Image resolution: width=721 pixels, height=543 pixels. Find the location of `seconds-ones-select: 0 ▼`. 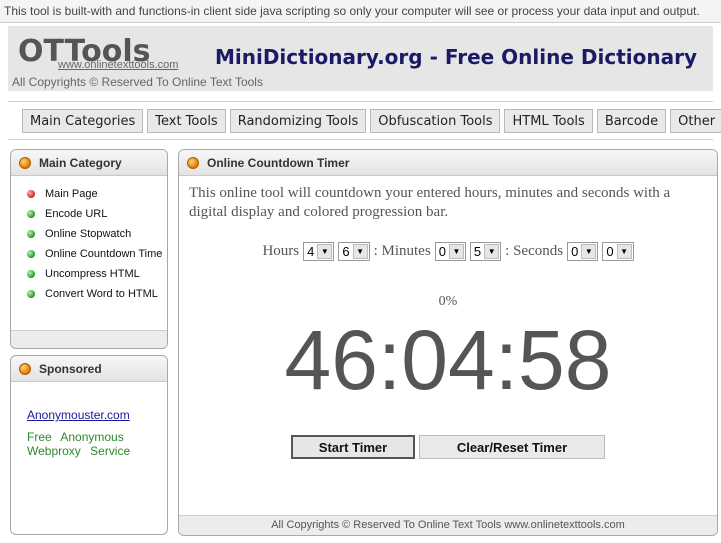

seconds-ones-select: 0 ▼ is located at coordinates (618, 251).